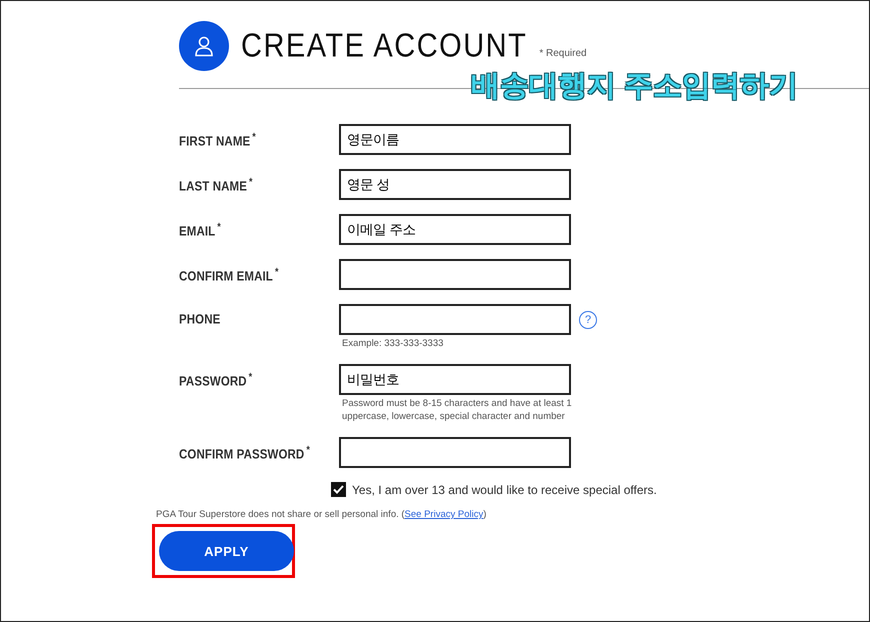 This screenshot has height=622, width=870. I want to click on input-field: 비밀번호, so click(455, 379).